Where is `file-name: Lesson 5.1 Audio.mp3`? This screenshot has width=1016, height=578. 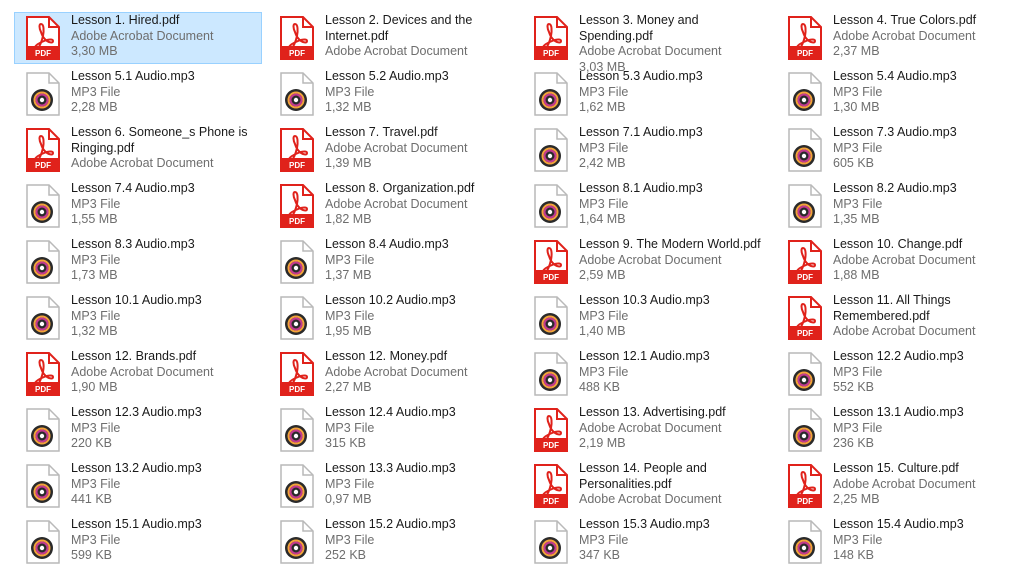 file-name: Lesson 5.1 Audio.mp3 is located at coordinates (133, 76).